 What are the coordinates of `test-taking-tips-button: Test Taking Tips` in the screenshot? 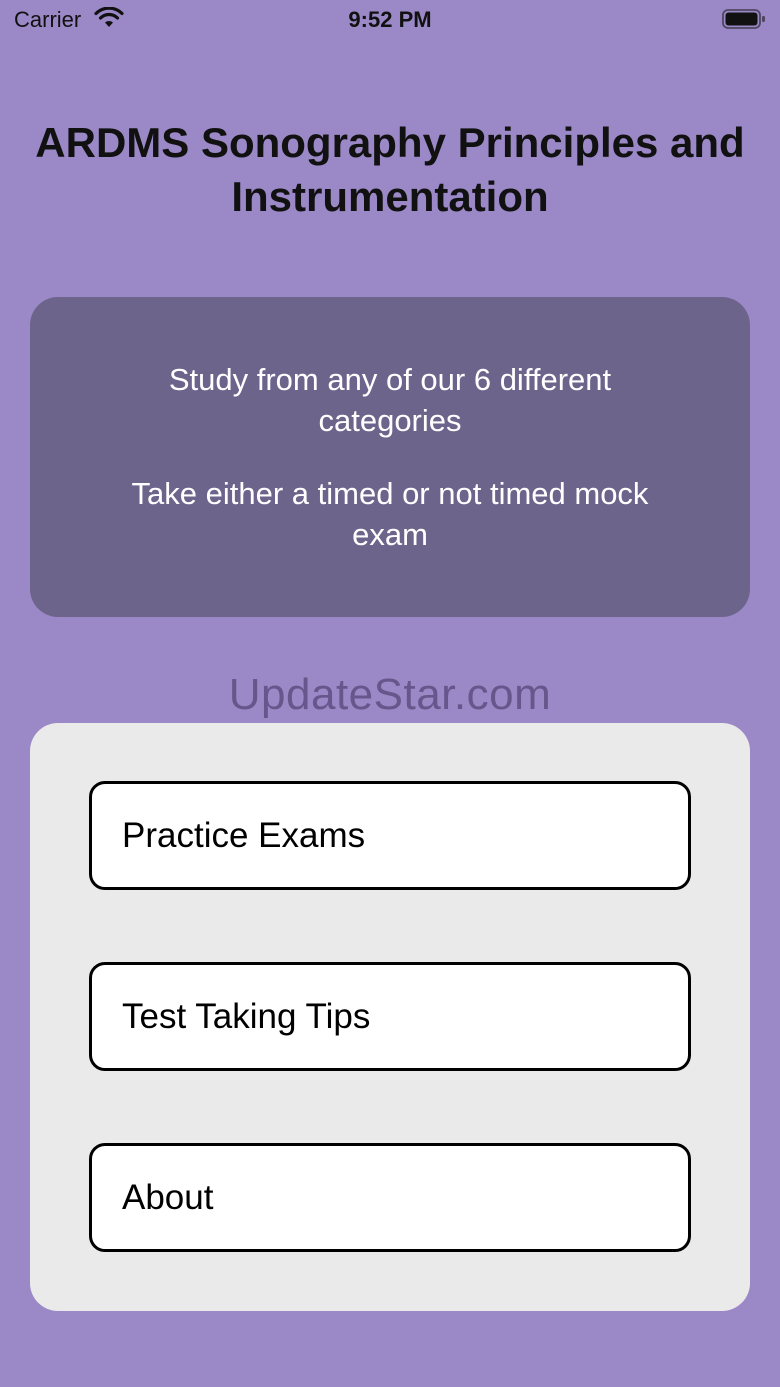 It's located at (390, 1016).